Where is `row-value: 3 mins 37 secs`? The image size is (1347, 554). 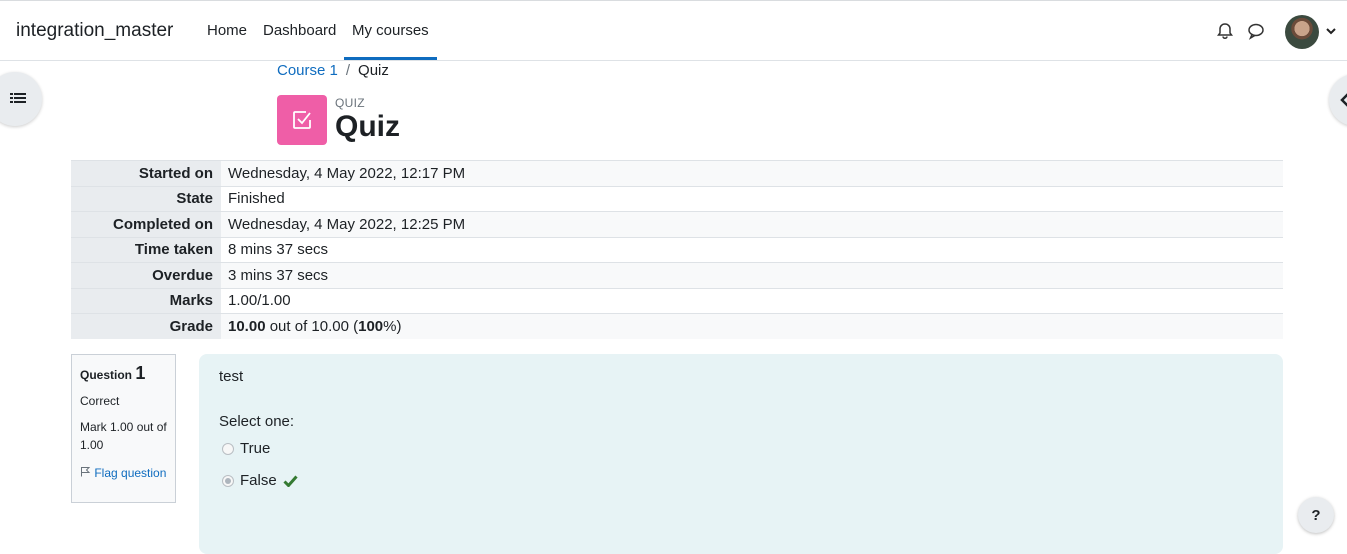 row-value: 3 mins 37 secs is located at coordinates (752, 275).